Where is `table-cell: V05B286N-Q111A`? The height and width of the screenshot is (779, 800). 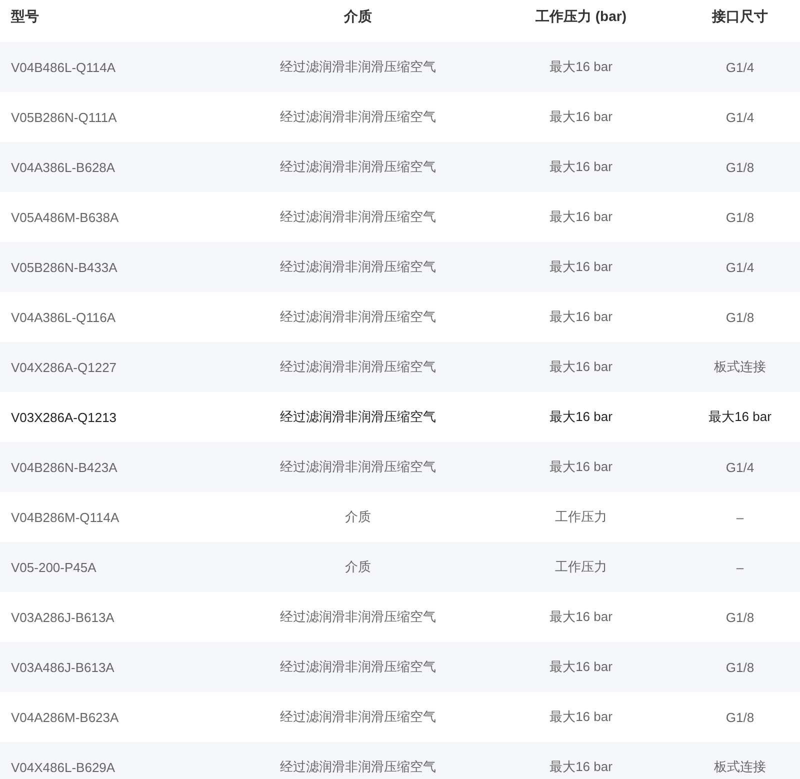 table-cell: V05B286N-Q111A is located at coordinates (64, 117).